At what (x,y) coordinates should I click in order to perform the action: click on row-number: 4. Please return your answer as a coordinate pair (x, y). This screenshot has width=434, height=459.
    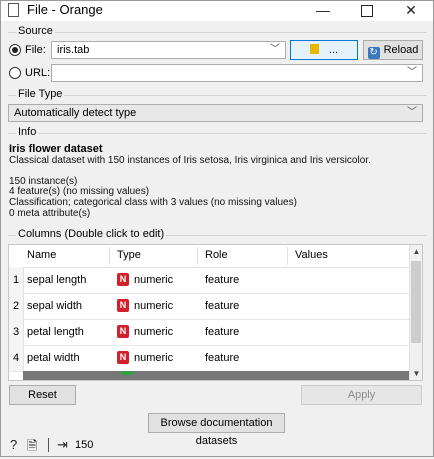
    Looking at the image, I should click on (16, 358).